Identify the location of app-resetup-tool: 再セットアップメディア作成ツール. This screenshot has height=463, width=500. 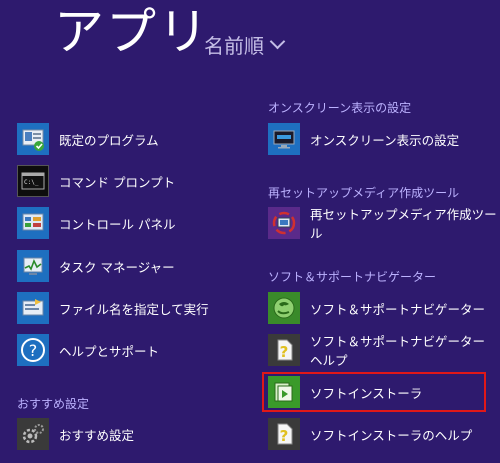
(384, 223).